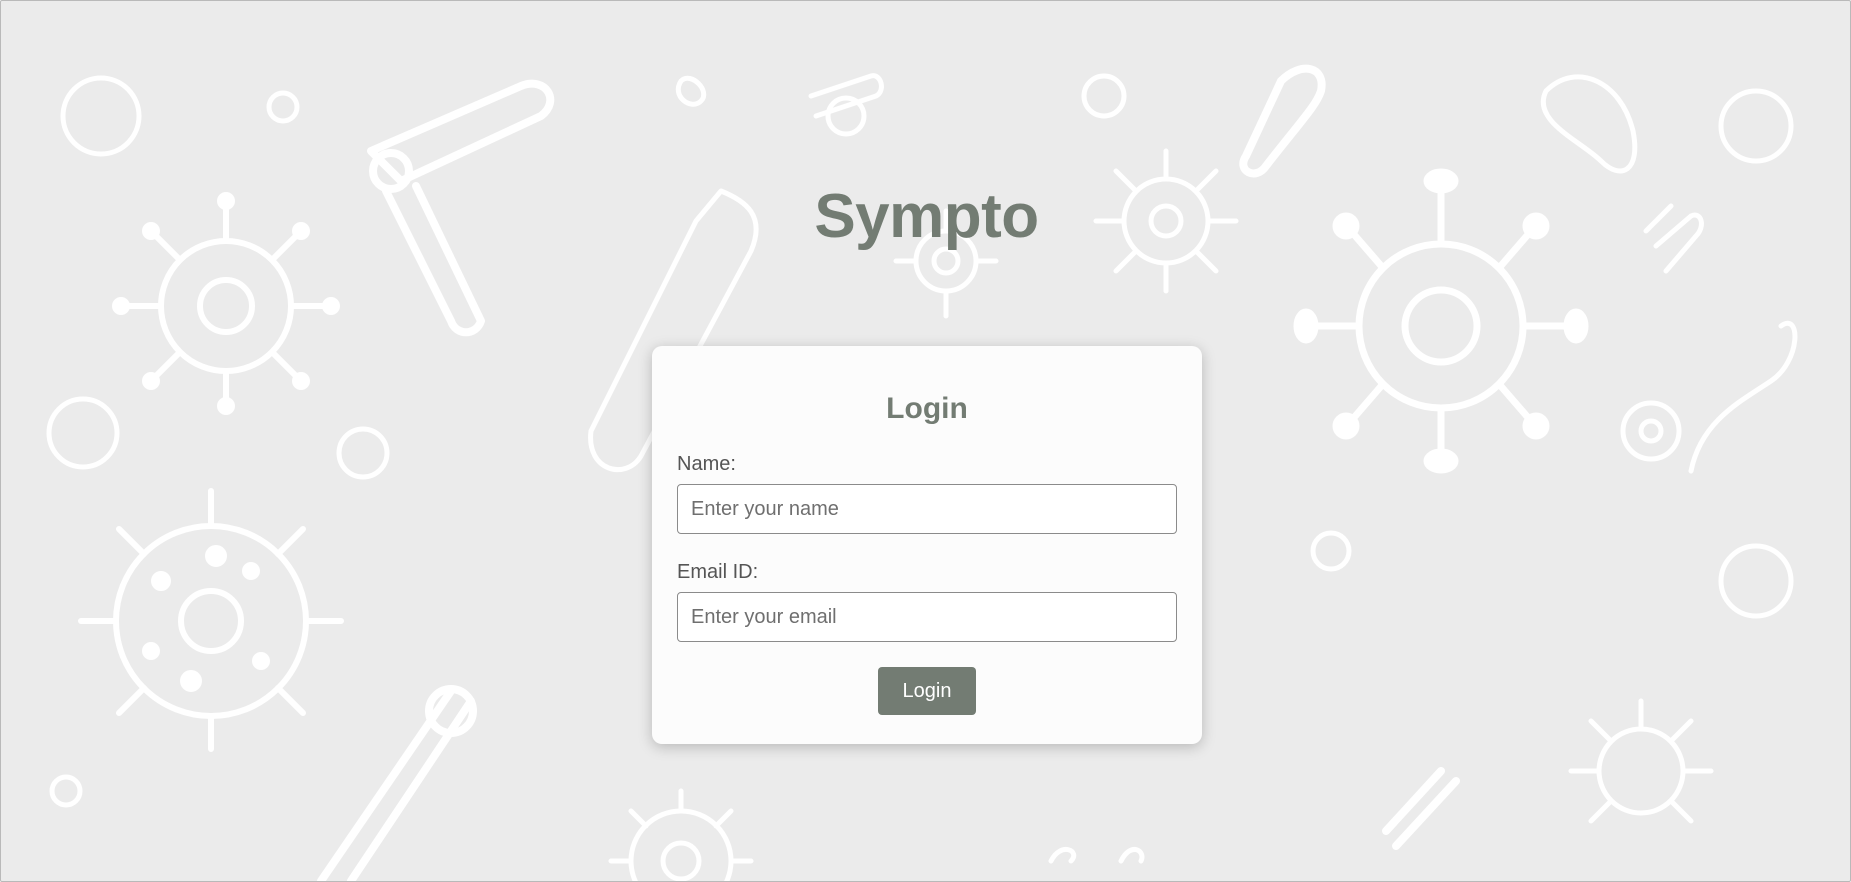  I want to click on name-label: Name:, so click(706, 464).